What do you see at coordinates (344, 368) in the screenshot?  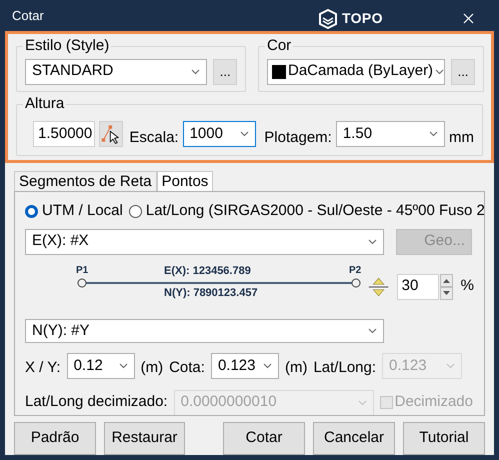 I see `precision-label: Lat/Long:` at bounding box center [344, 368].